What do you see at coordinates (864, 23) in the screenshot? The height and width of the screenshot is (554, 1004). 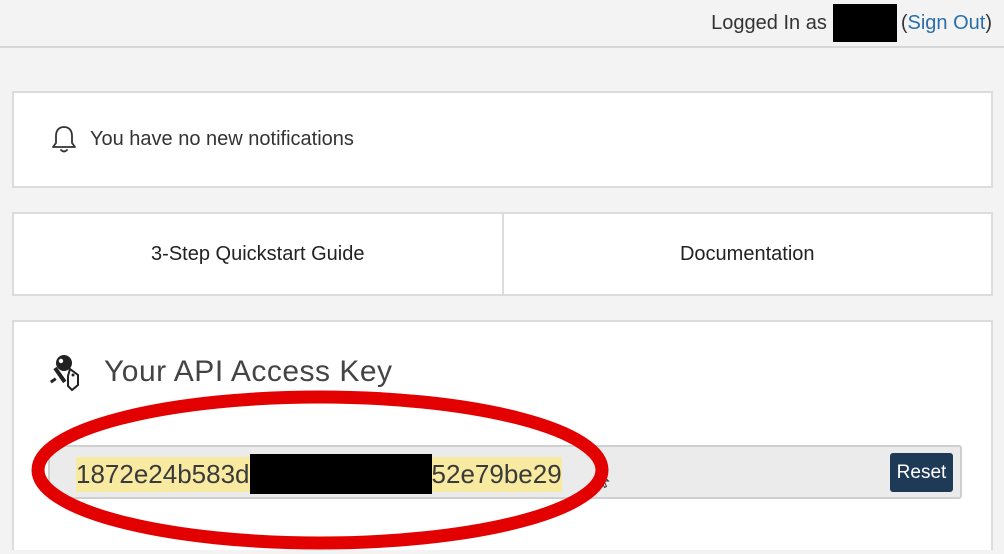 I see `username-redacted` at bounding box center [864, 23].